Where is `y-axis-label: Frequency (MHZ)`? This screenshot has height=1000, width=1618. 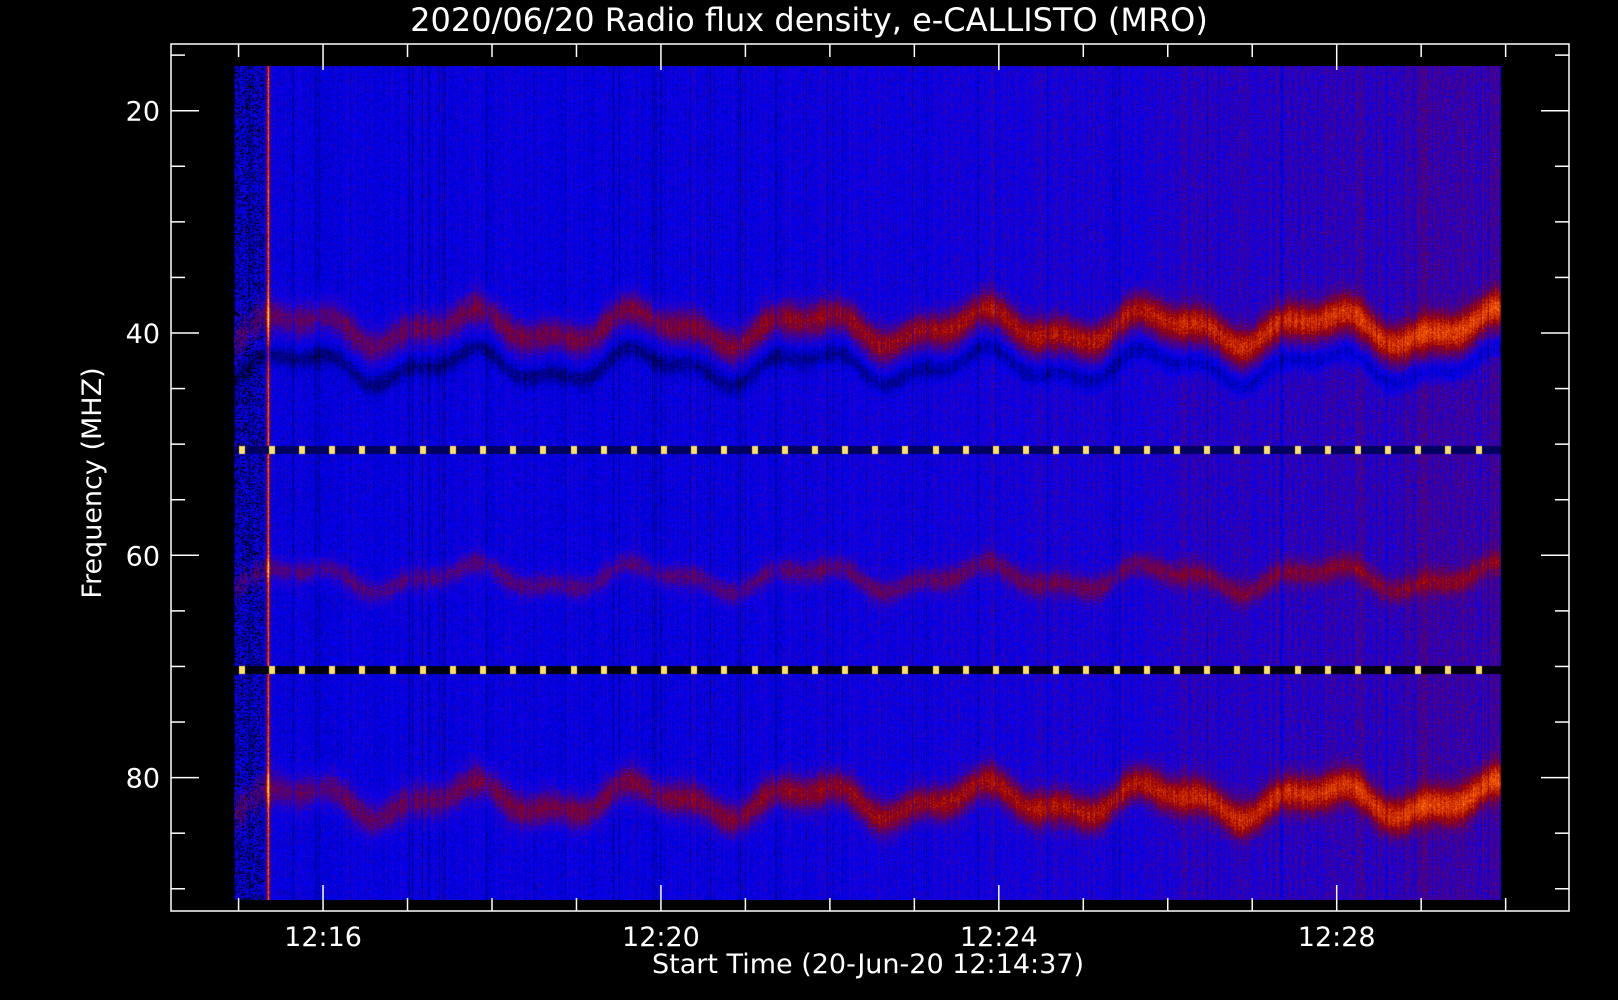
y-axis-label: Frequency (MHZ) is located at coordinates (92, 482).